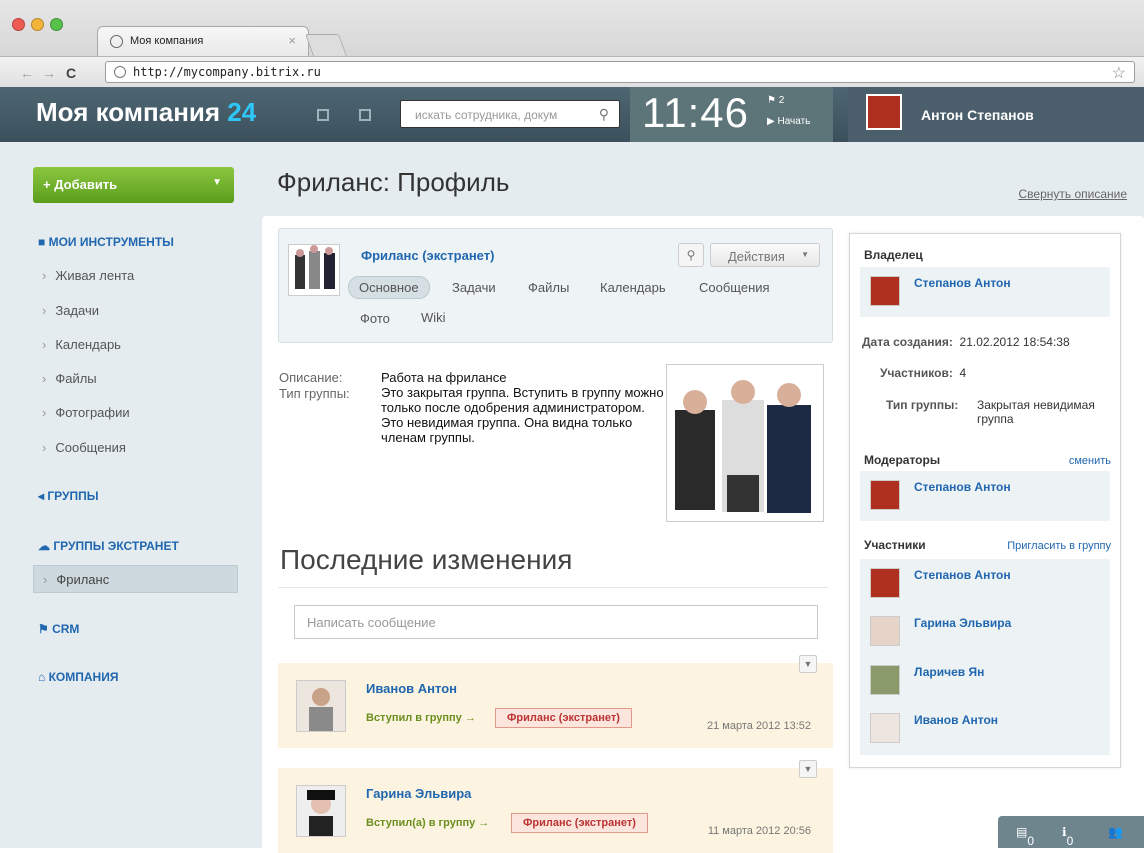 This screenshot has height=853, width=1144. What do you see at coordinates (56, 24) in the screenshot?
I see `zoom-window-button` at bounding box center [56, 24].